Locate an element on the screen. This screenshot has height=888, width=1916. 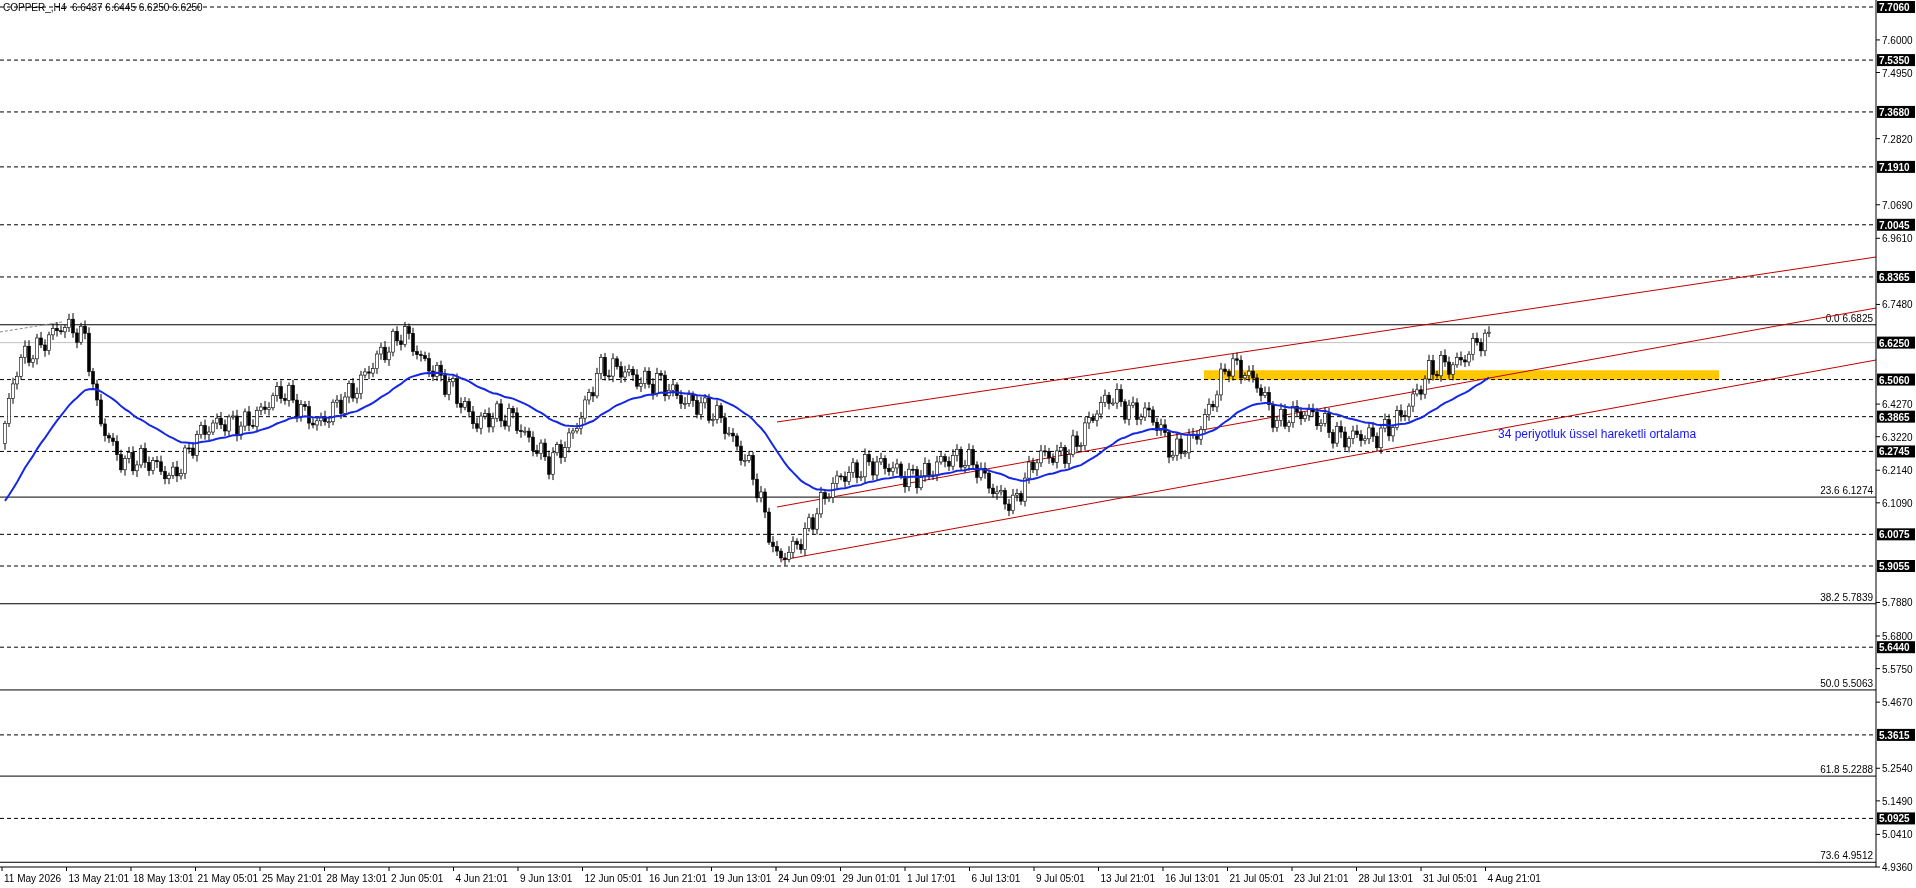
time-axis-label: 25 May 21:01 is located at coordinates (292, 878).